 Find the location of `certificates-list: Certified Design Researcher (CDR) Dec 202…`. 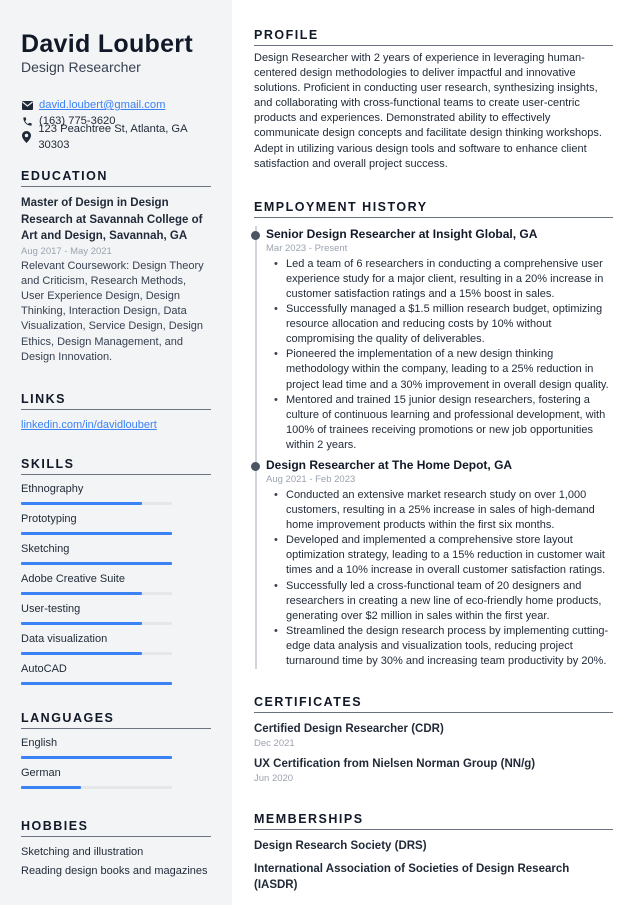

certificates-list: Certified Design Researcher (CDR) Dec 202… is located at coordinates (433, 753).